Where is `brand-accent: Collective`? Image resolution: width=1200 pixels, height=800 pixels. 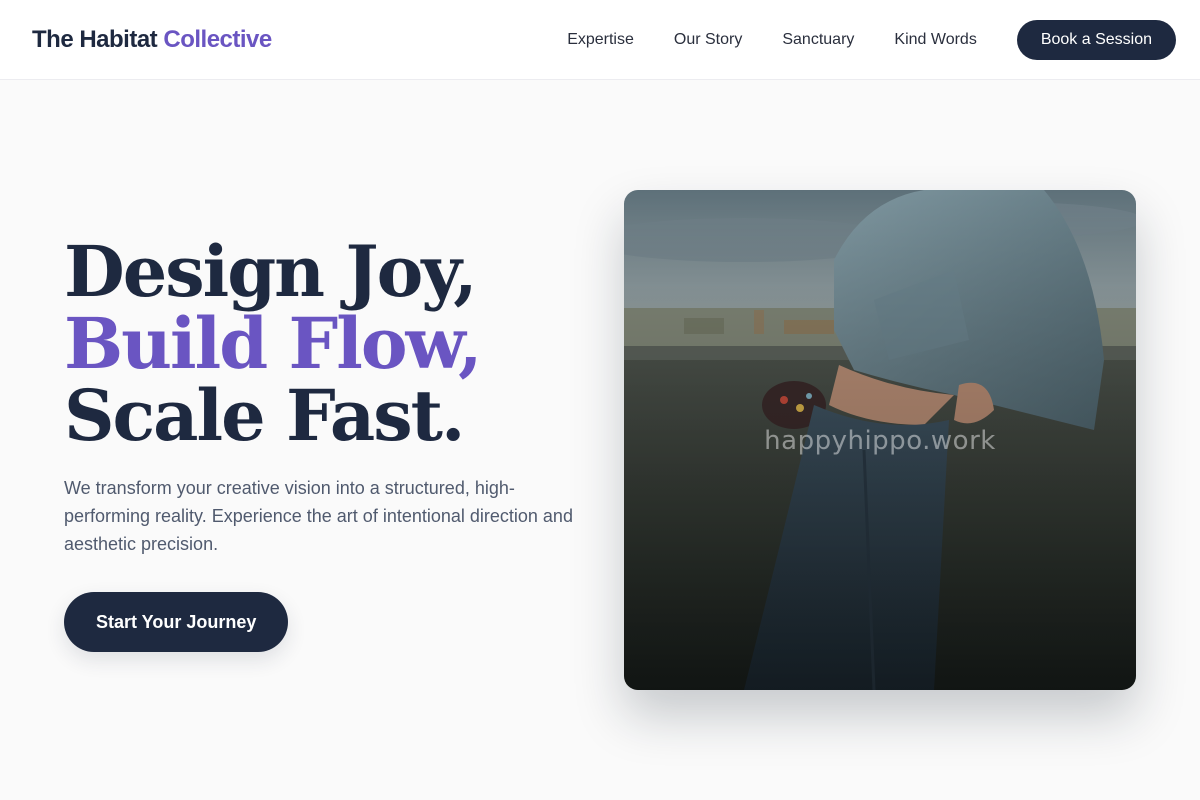
brand-accent: Collective is located at coordinates (217, 39).